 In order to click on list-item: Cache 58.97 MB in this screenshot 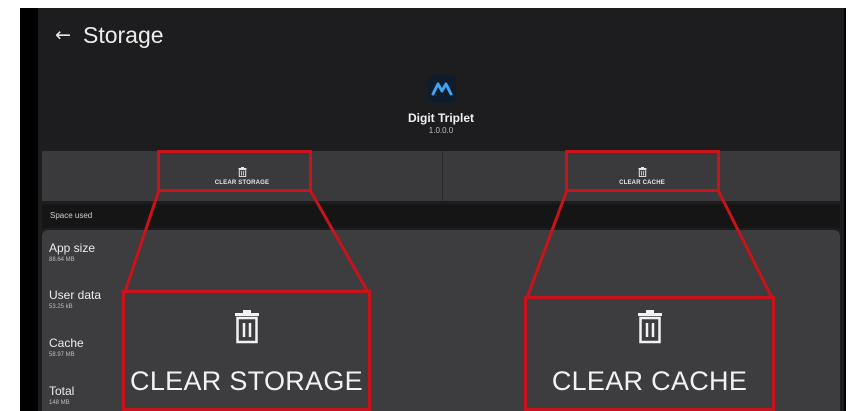, I will do `click(66, 347)`.